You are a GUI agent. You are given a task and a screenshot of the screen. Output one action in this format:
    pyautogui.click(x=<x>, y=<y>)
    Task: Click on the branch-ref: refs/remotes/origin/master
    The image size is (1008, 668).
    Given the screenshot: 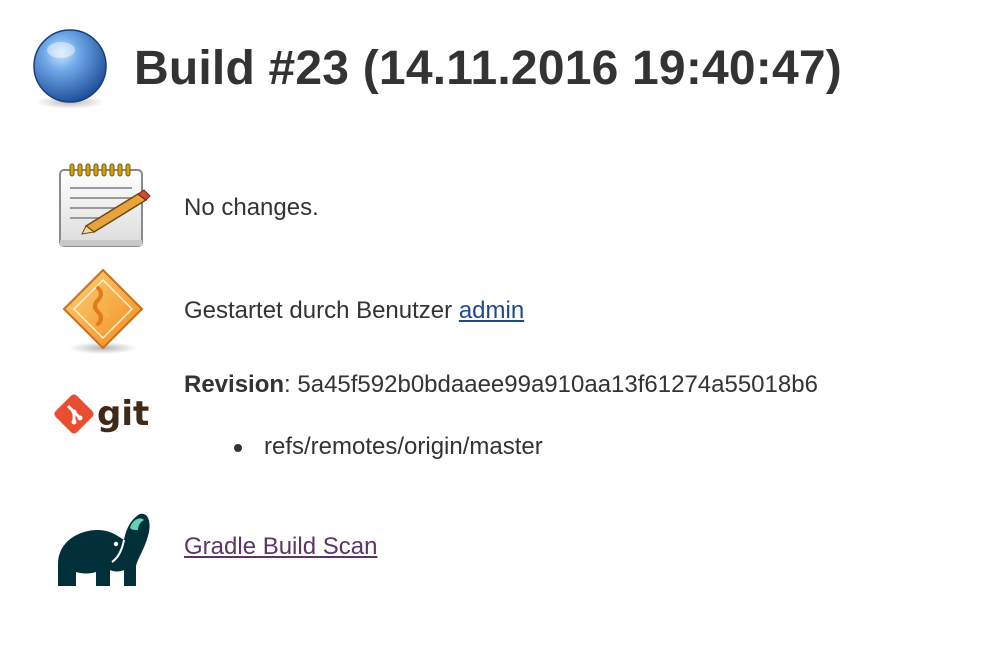 What is the action you would take?
    pyautogui.click(x=403, y=446)
    